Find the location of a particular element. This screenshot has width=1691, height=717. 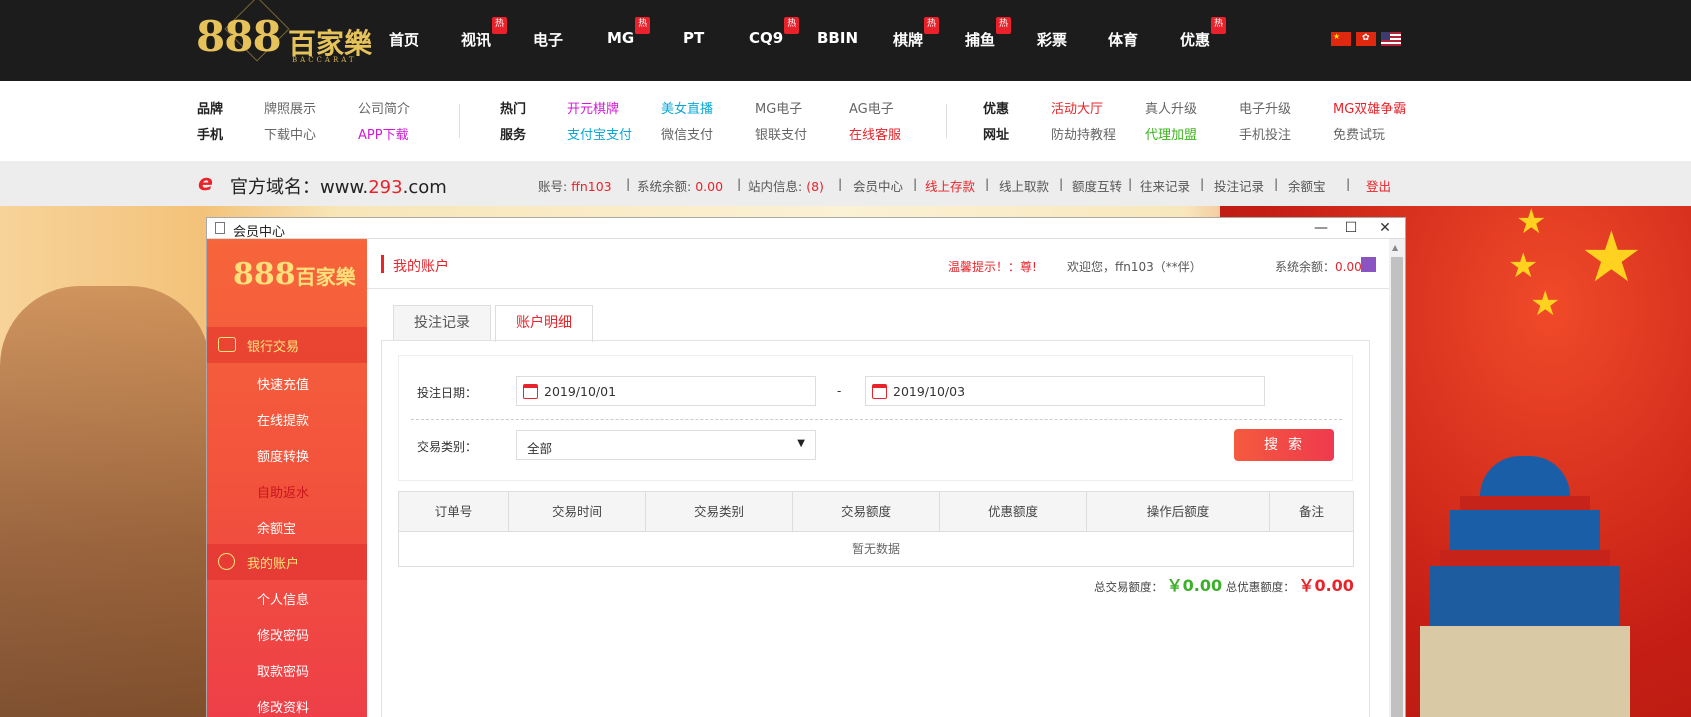

link-customer-service: 在线客服 is located at coordinates (875, 133).